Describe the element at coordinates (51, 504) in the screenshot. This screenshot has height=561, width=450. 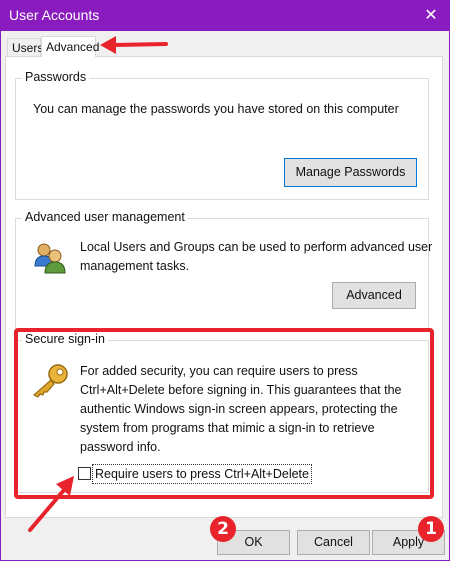
I see `arrow-to-checkbox-icon` at that location.